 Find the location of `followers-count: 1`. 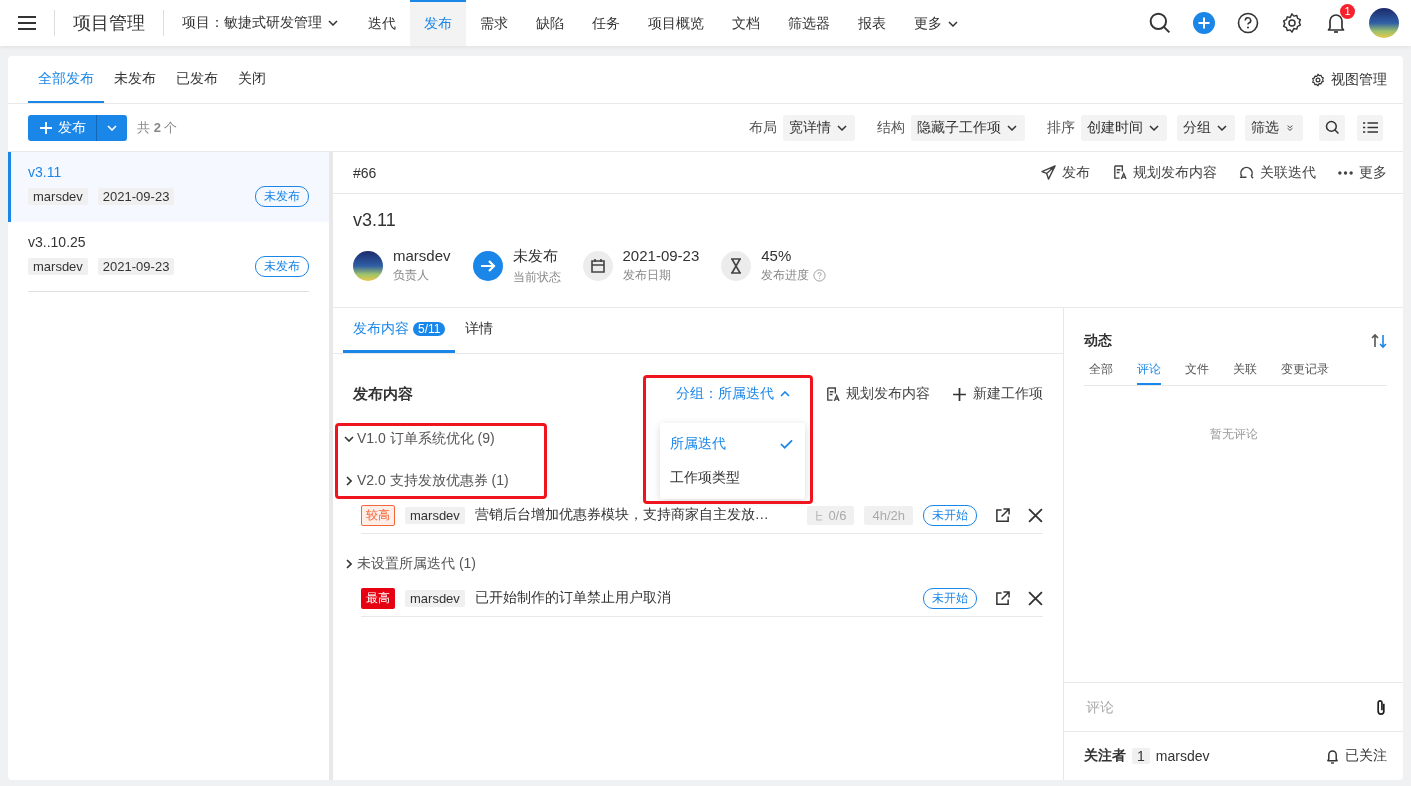

followers-count: 1 is located at coordinates (1141, 756).